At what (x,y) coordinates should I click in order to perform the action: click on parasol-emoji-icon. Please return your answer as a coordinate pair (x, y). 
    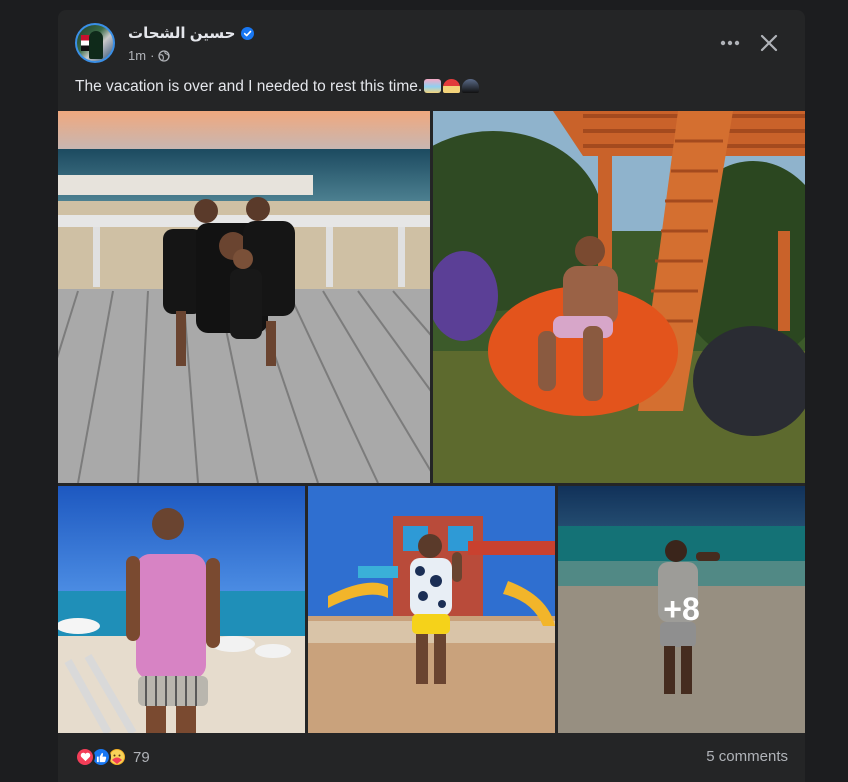
    Looking at the image, I should click on (471, 86).